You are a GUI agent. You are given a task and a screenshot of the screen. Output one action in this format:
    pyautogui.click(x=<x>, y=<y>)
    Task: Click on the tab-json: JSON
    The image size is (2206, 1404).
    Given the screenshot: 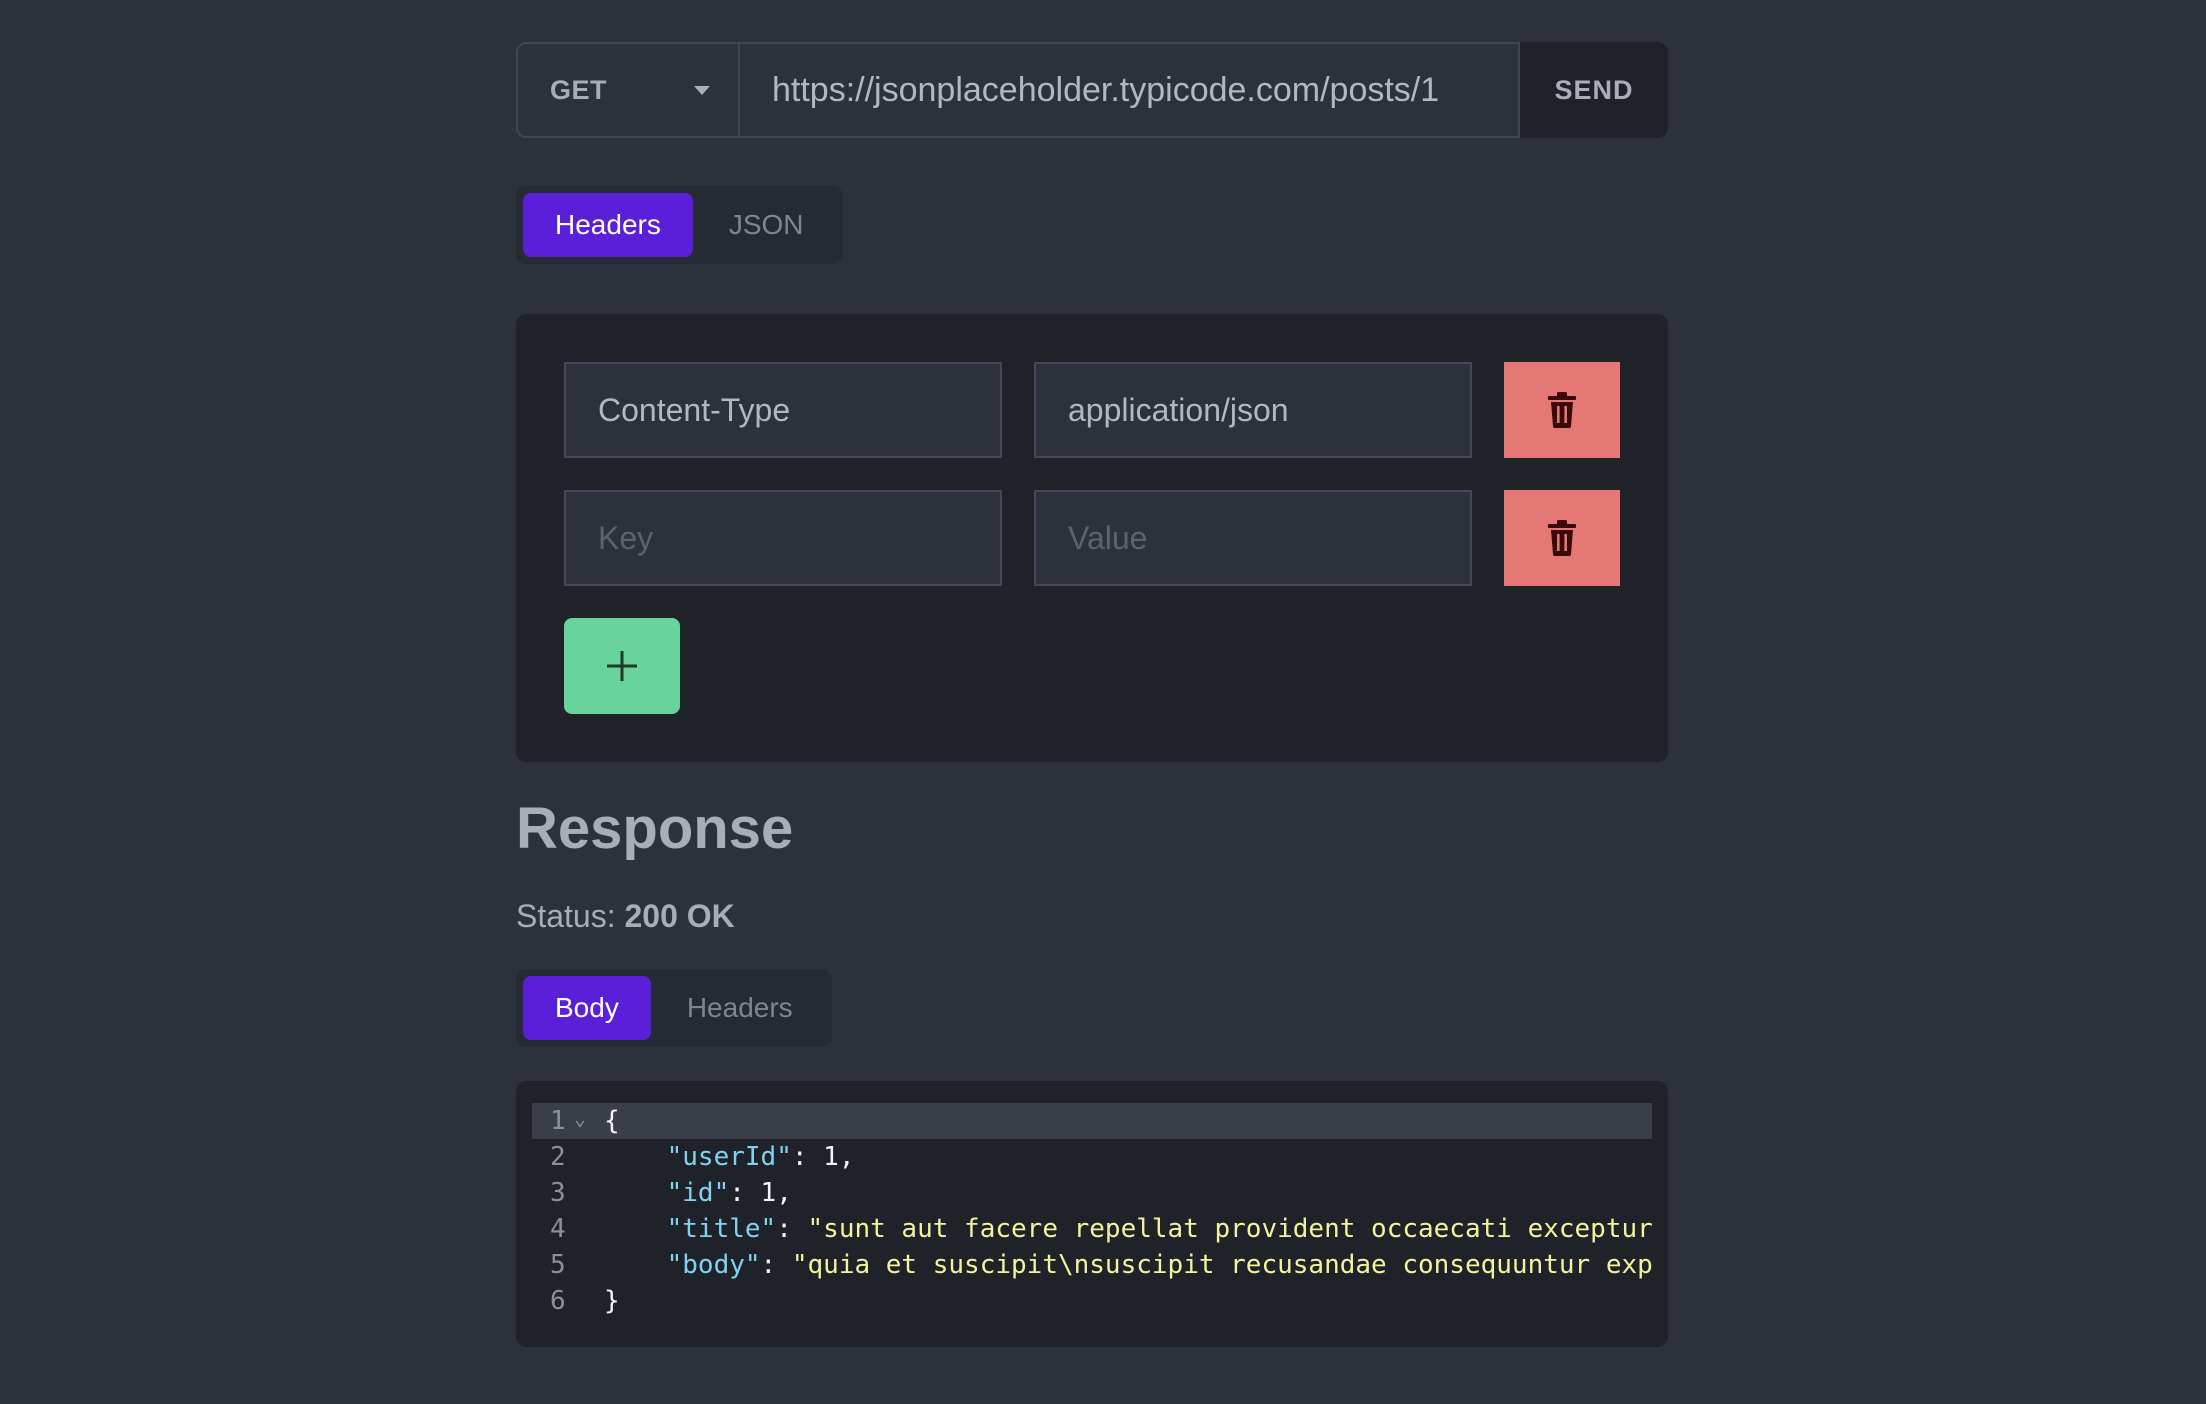 What is the action you would take?
    pyautogui.click(x=766, y=225)
    